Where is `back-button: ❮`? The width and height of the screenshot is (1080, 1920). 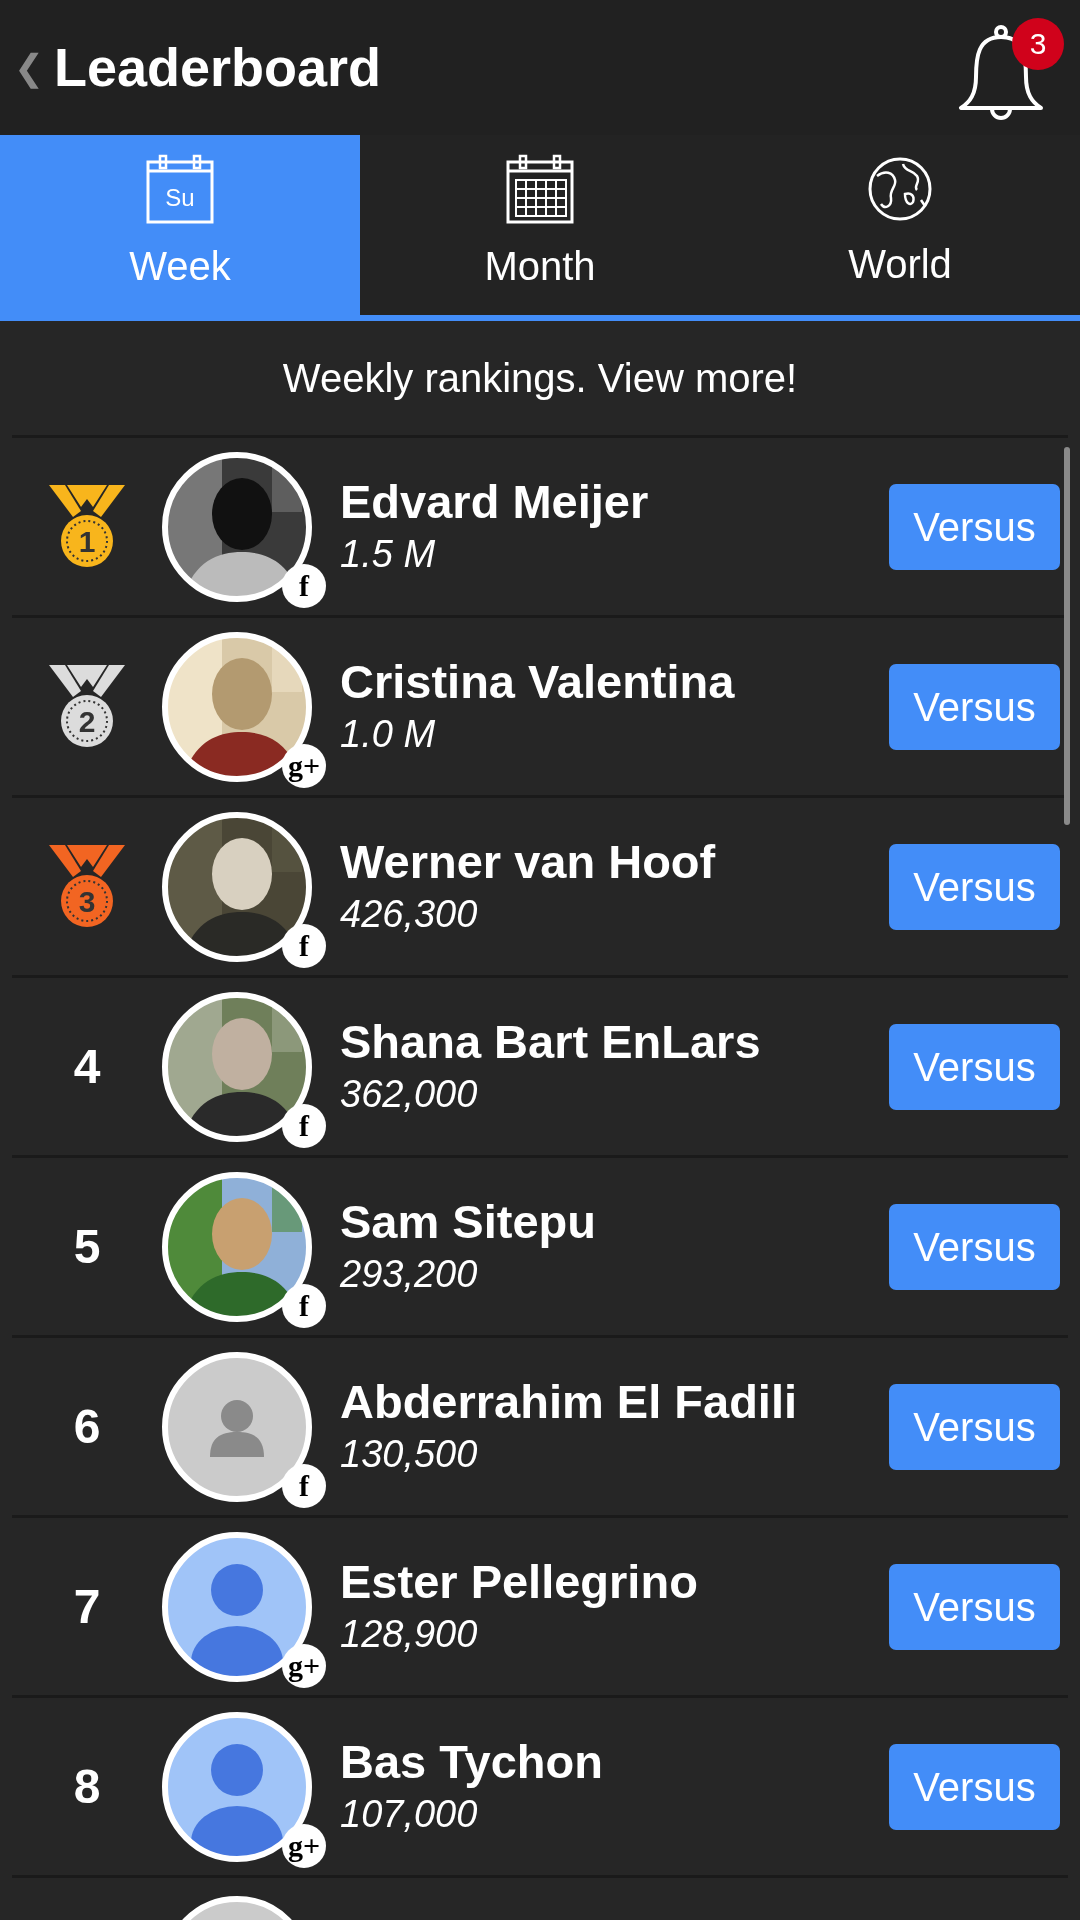
back-button: ❮ is located at coordinates (29, 67).